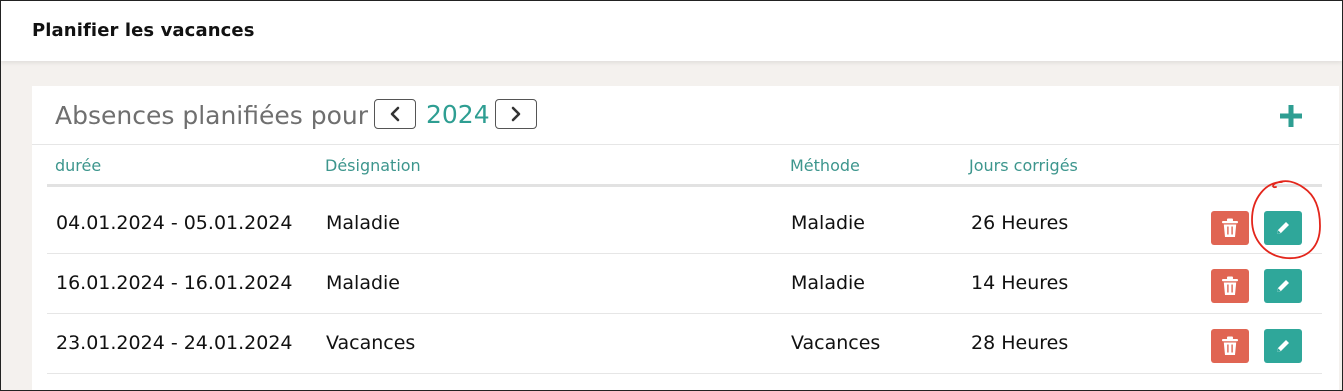  I want to click on previous-year-button, so click(395, 114).